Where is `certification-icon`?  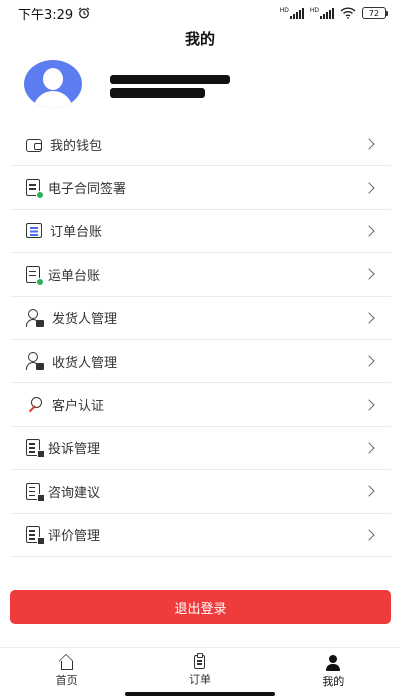
certification-icon is located at coordinates (35, 405).